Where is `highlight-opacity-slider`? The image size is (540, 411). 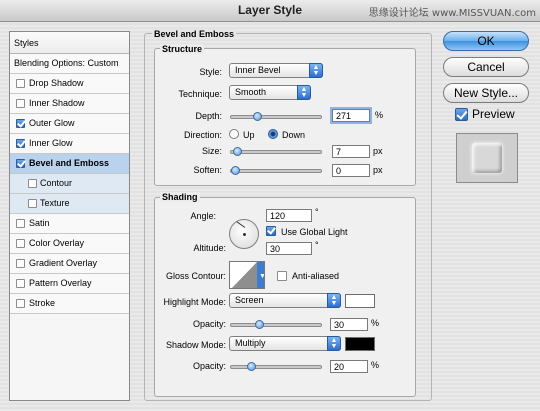
highlight-opacity-slider is located at coordinates (276, 324).